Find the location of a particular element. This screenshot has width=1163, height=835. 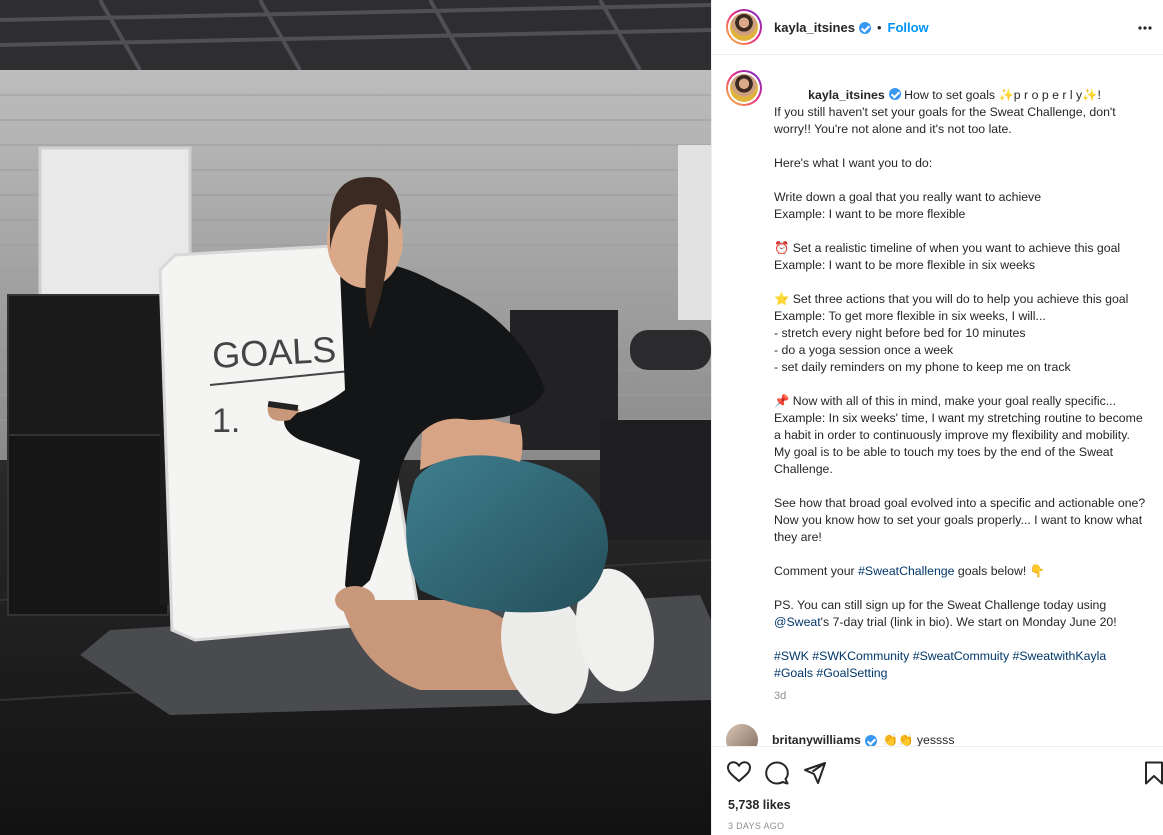

hashtag-link: #SweatwithKayla is located at coordinates (1060, 656).